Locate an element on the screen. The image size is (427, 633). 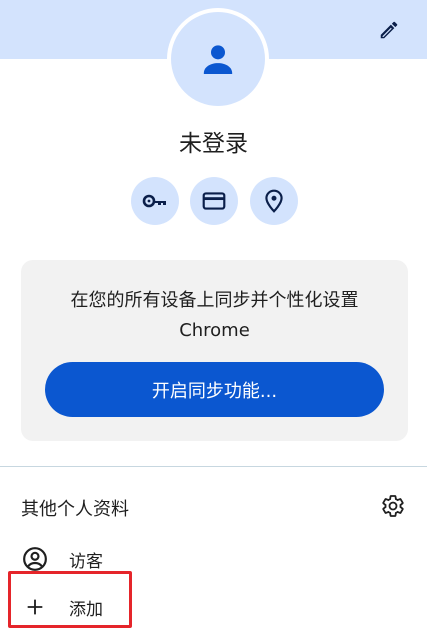
sync-message: 在您的所有设备上同步并个性化设置 Chrome is located at coordinates (214, 316).